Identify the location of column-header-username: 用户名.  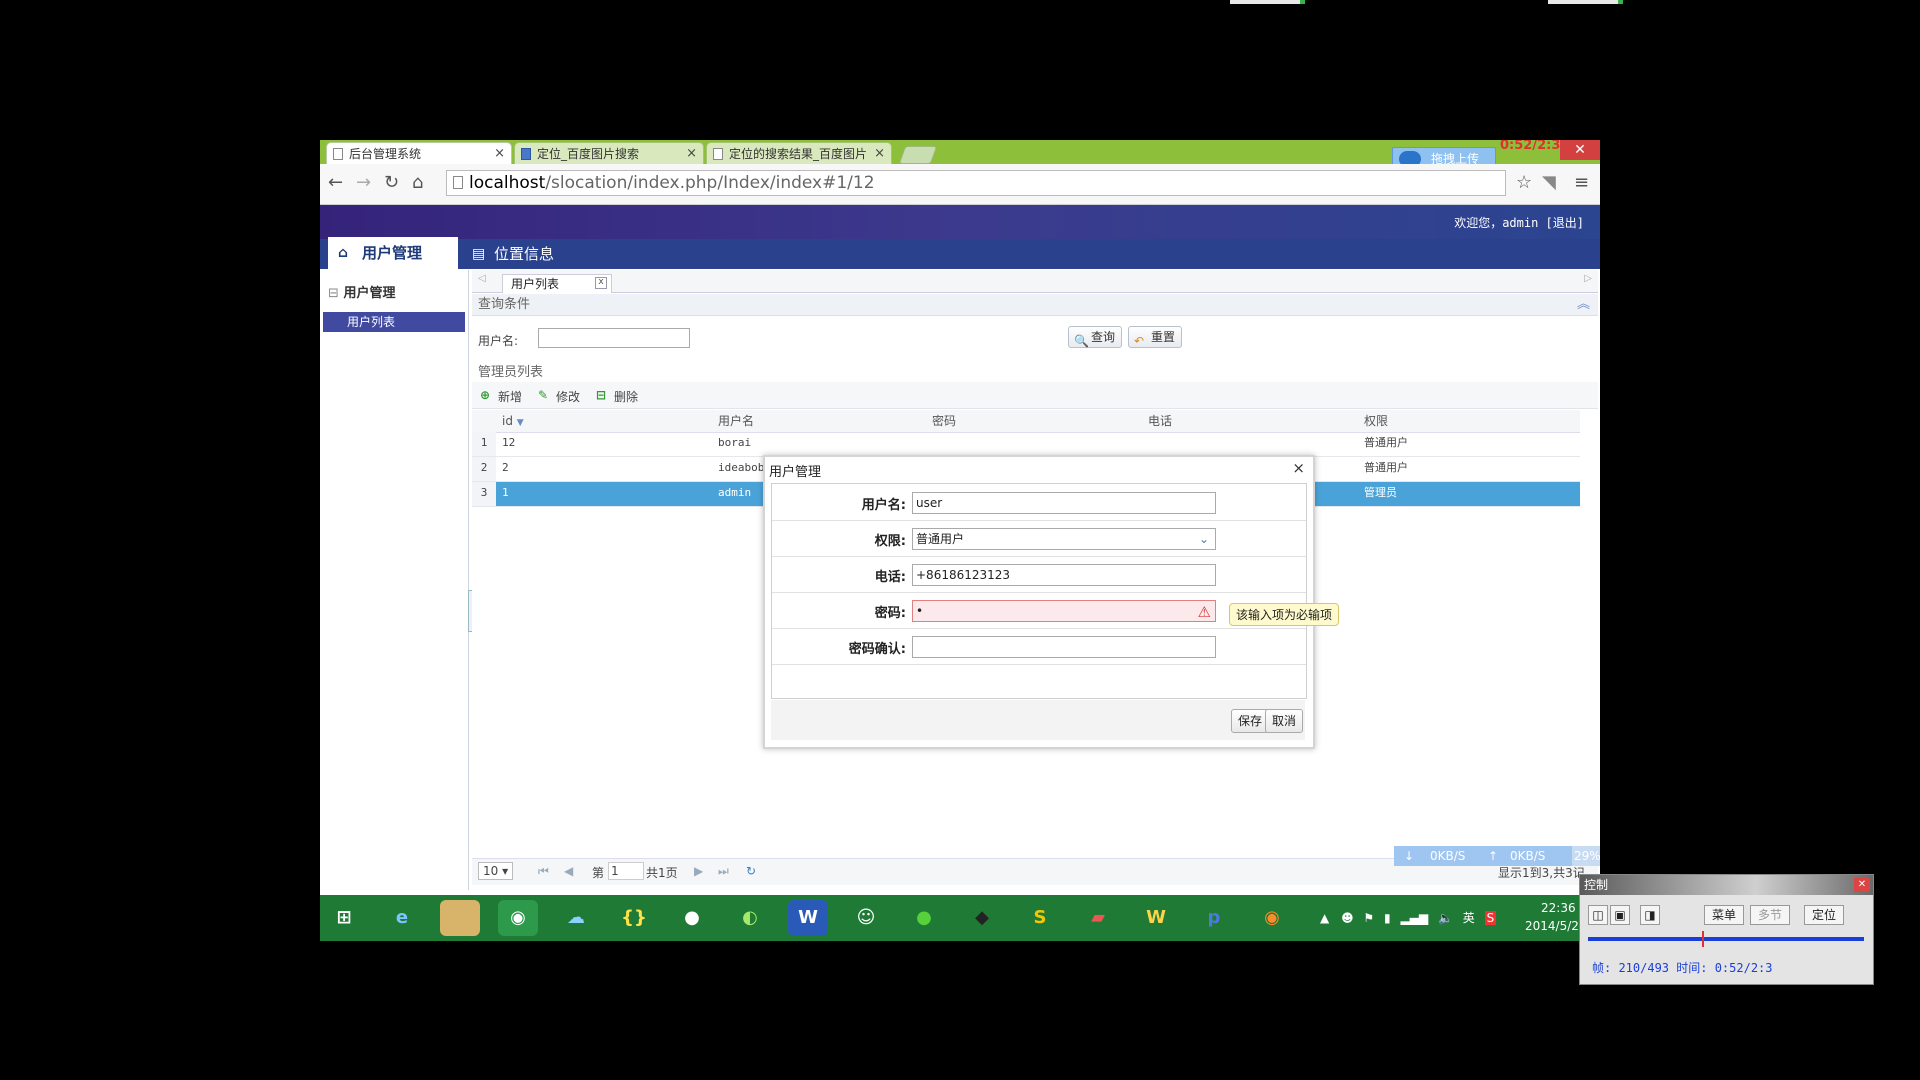
(736, 421).